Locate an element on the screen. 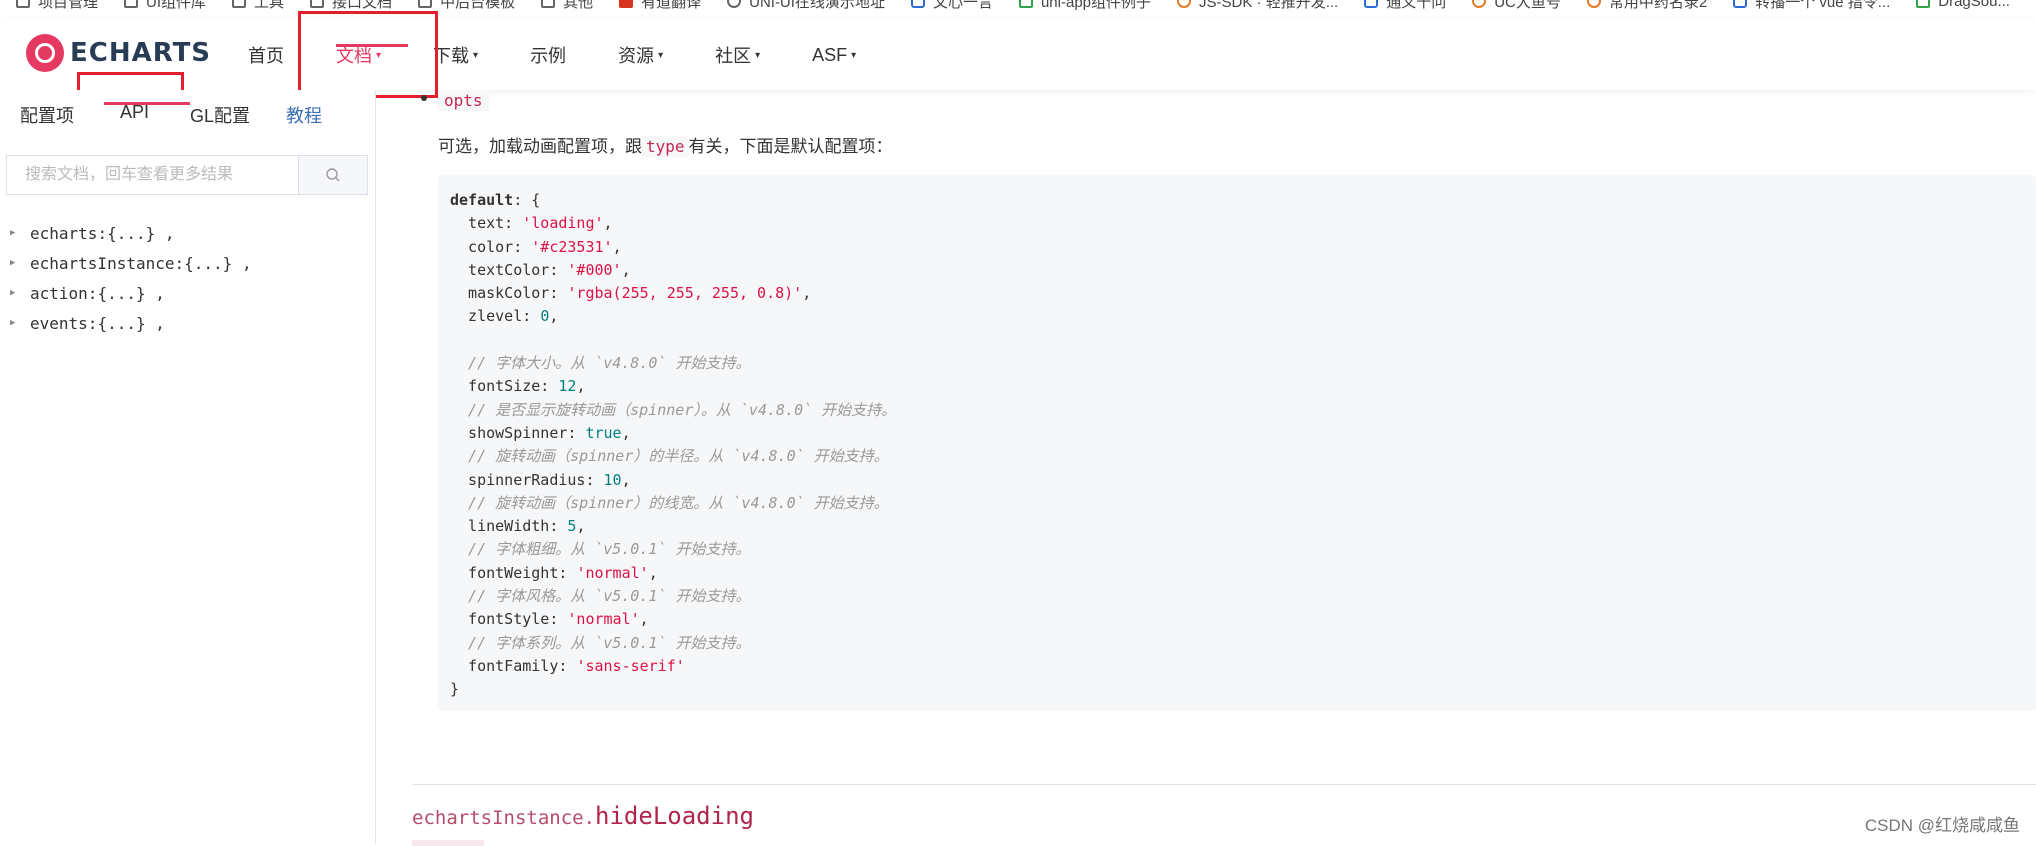 The image size is (2036, 846). bookmark-label: 项目管理 is located at coordinates (68, 5).